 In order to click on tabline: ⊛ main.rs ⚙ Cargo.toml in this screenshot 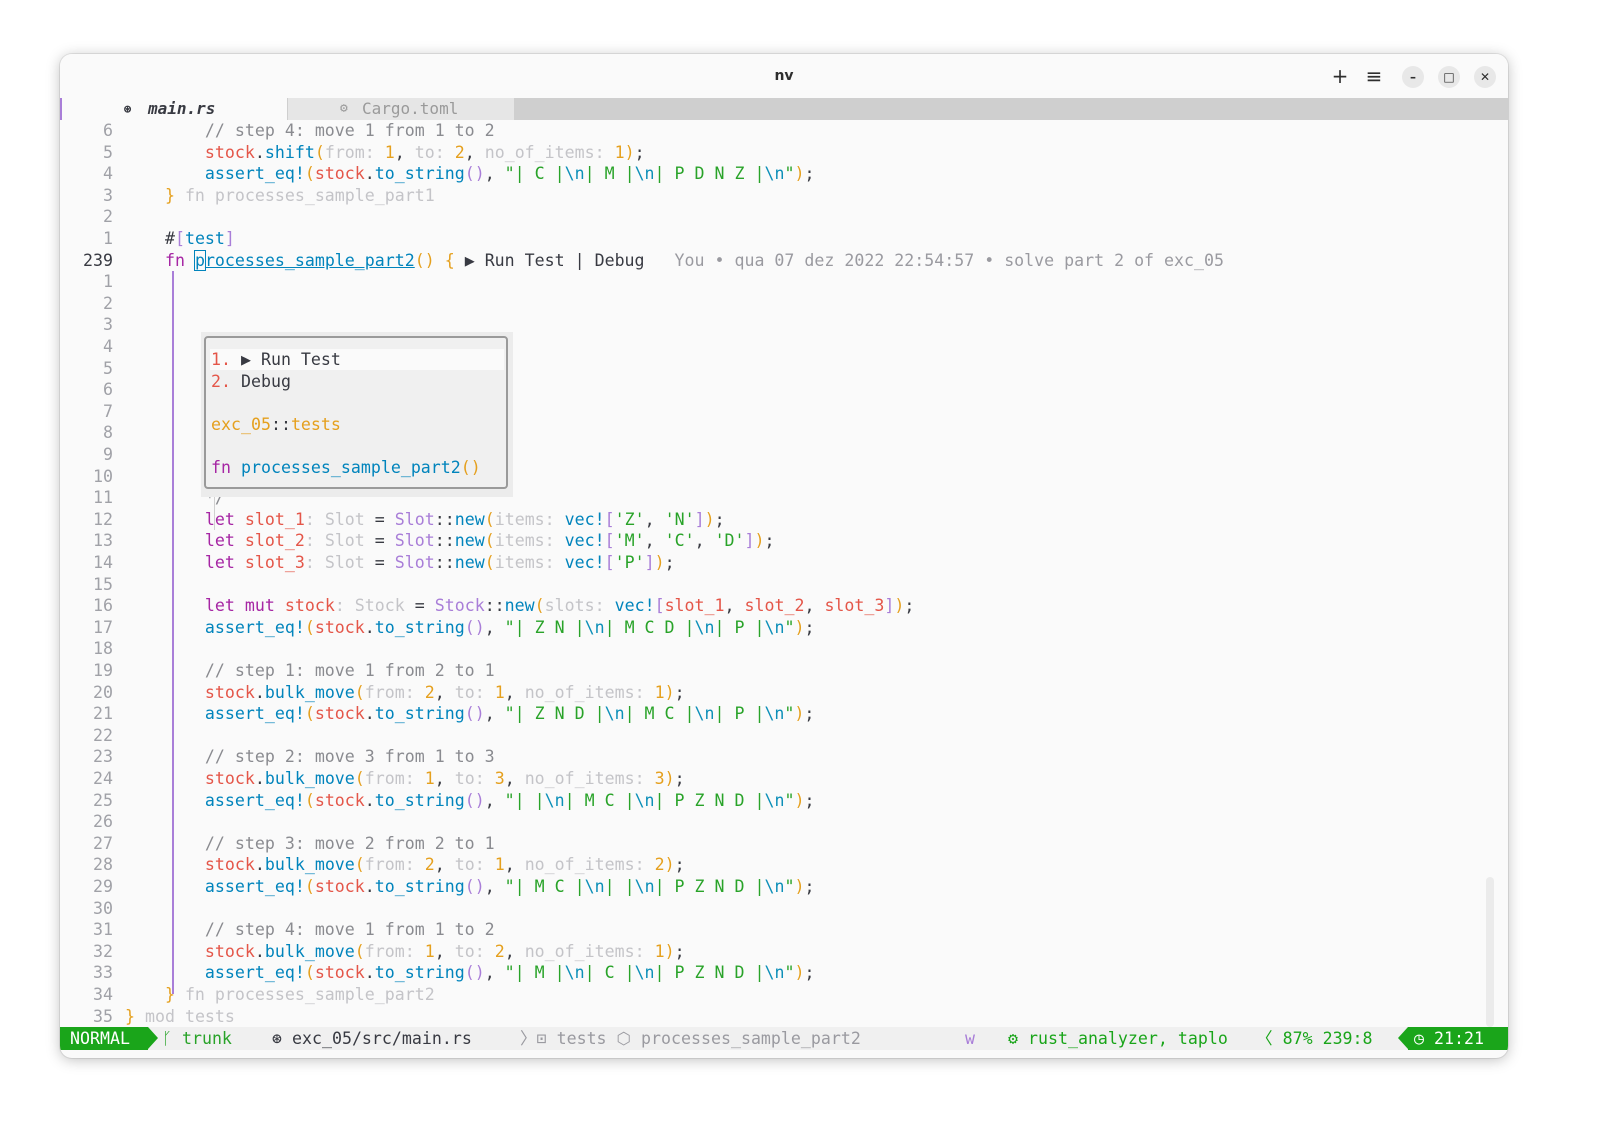, I will do `click(784, 109)`.